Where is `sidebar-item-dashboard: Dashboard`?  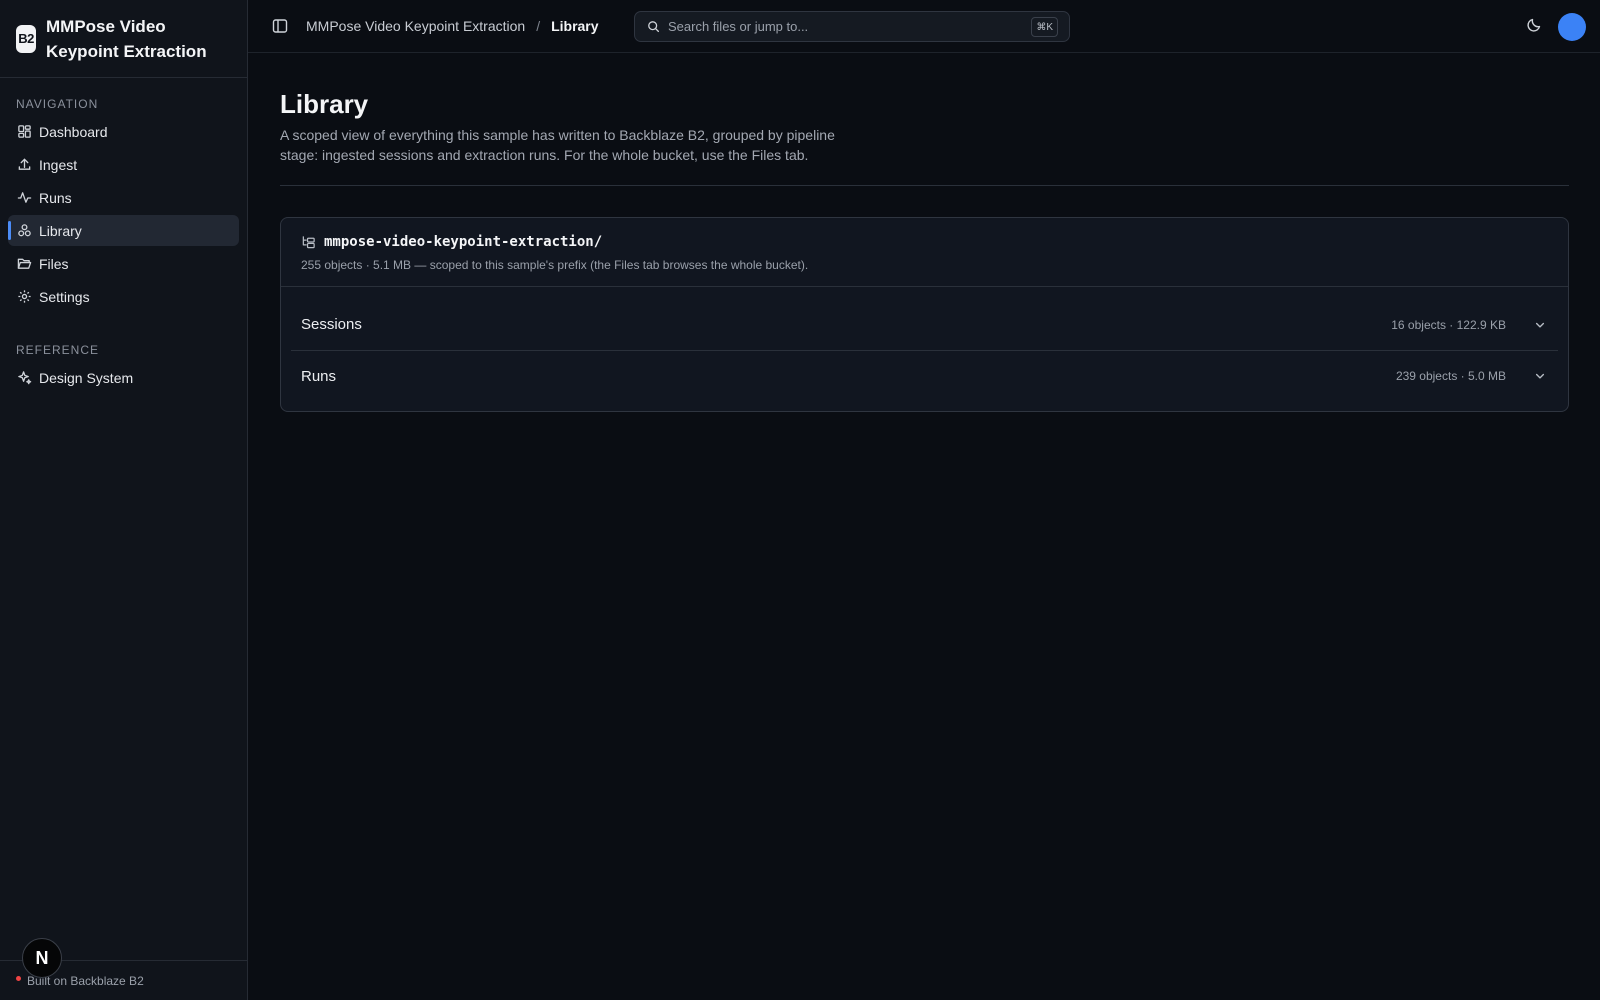 sidebar-item-dashboard: Dashboard is located at coordinates (123, 131).